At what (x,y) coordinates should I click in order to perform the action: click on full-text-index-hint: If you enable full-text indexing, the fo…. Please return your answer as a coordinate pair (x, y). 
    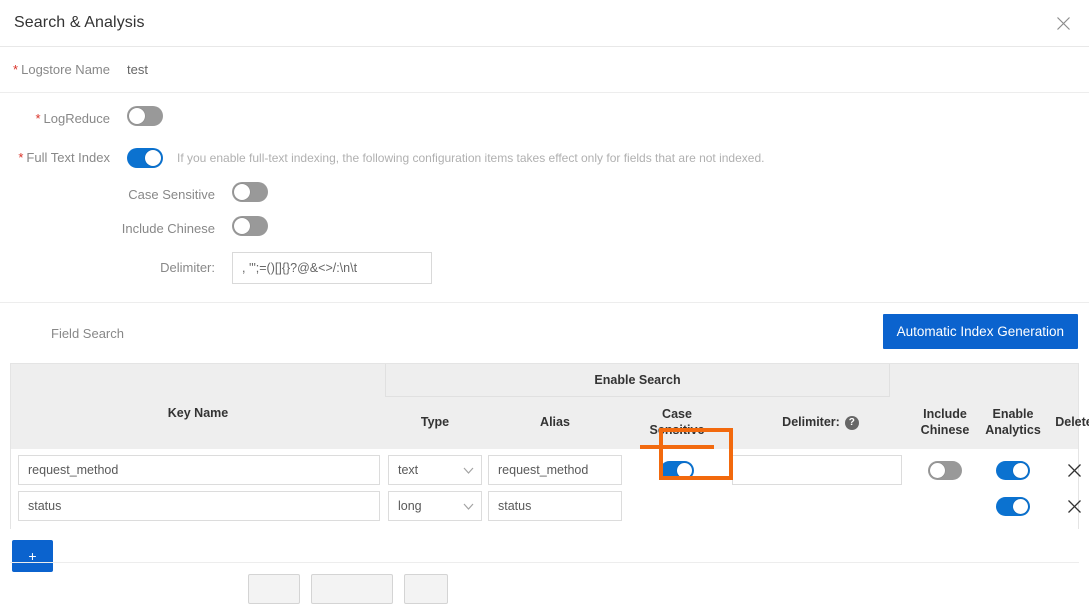
    Looking at the image, I should click on (471, 157).